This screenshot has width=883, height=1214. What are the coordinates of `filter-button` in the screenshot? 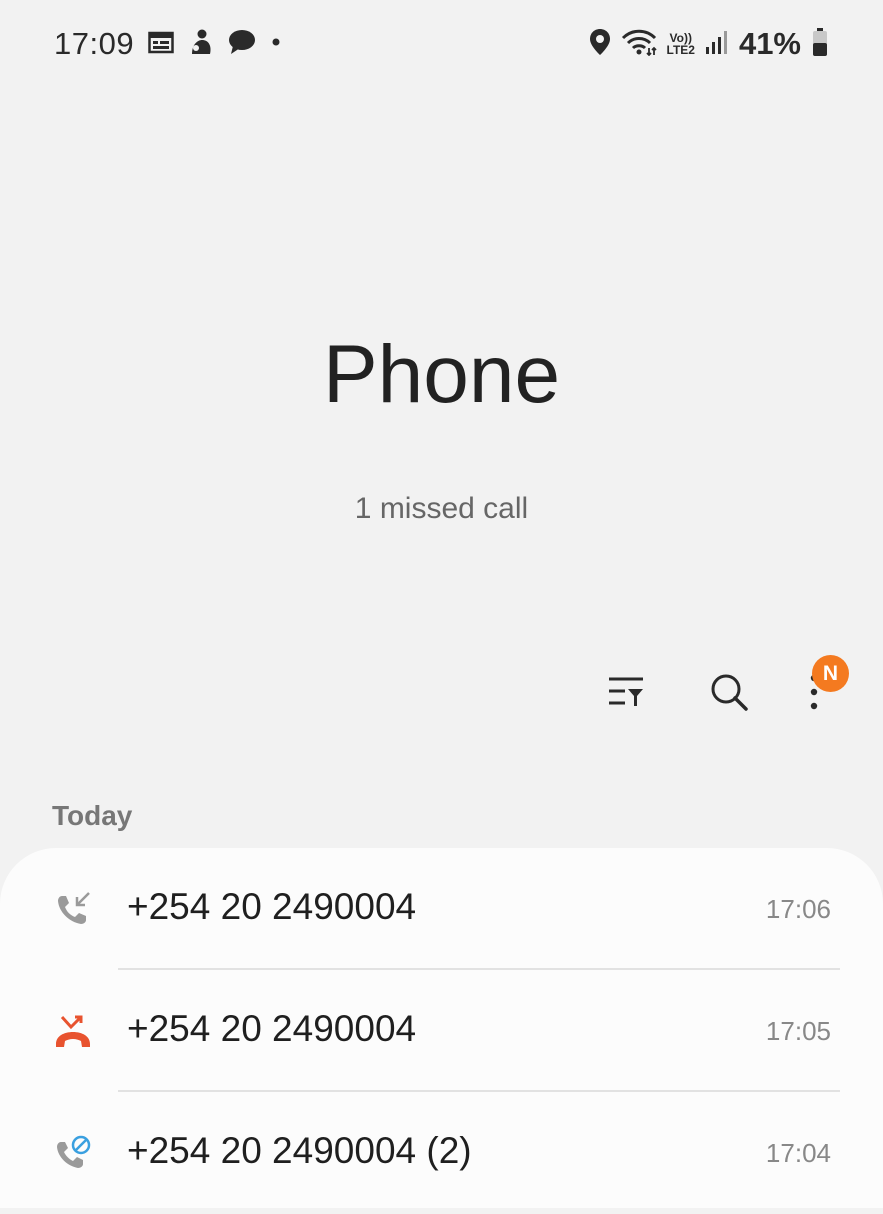 It's located at (626, 694).